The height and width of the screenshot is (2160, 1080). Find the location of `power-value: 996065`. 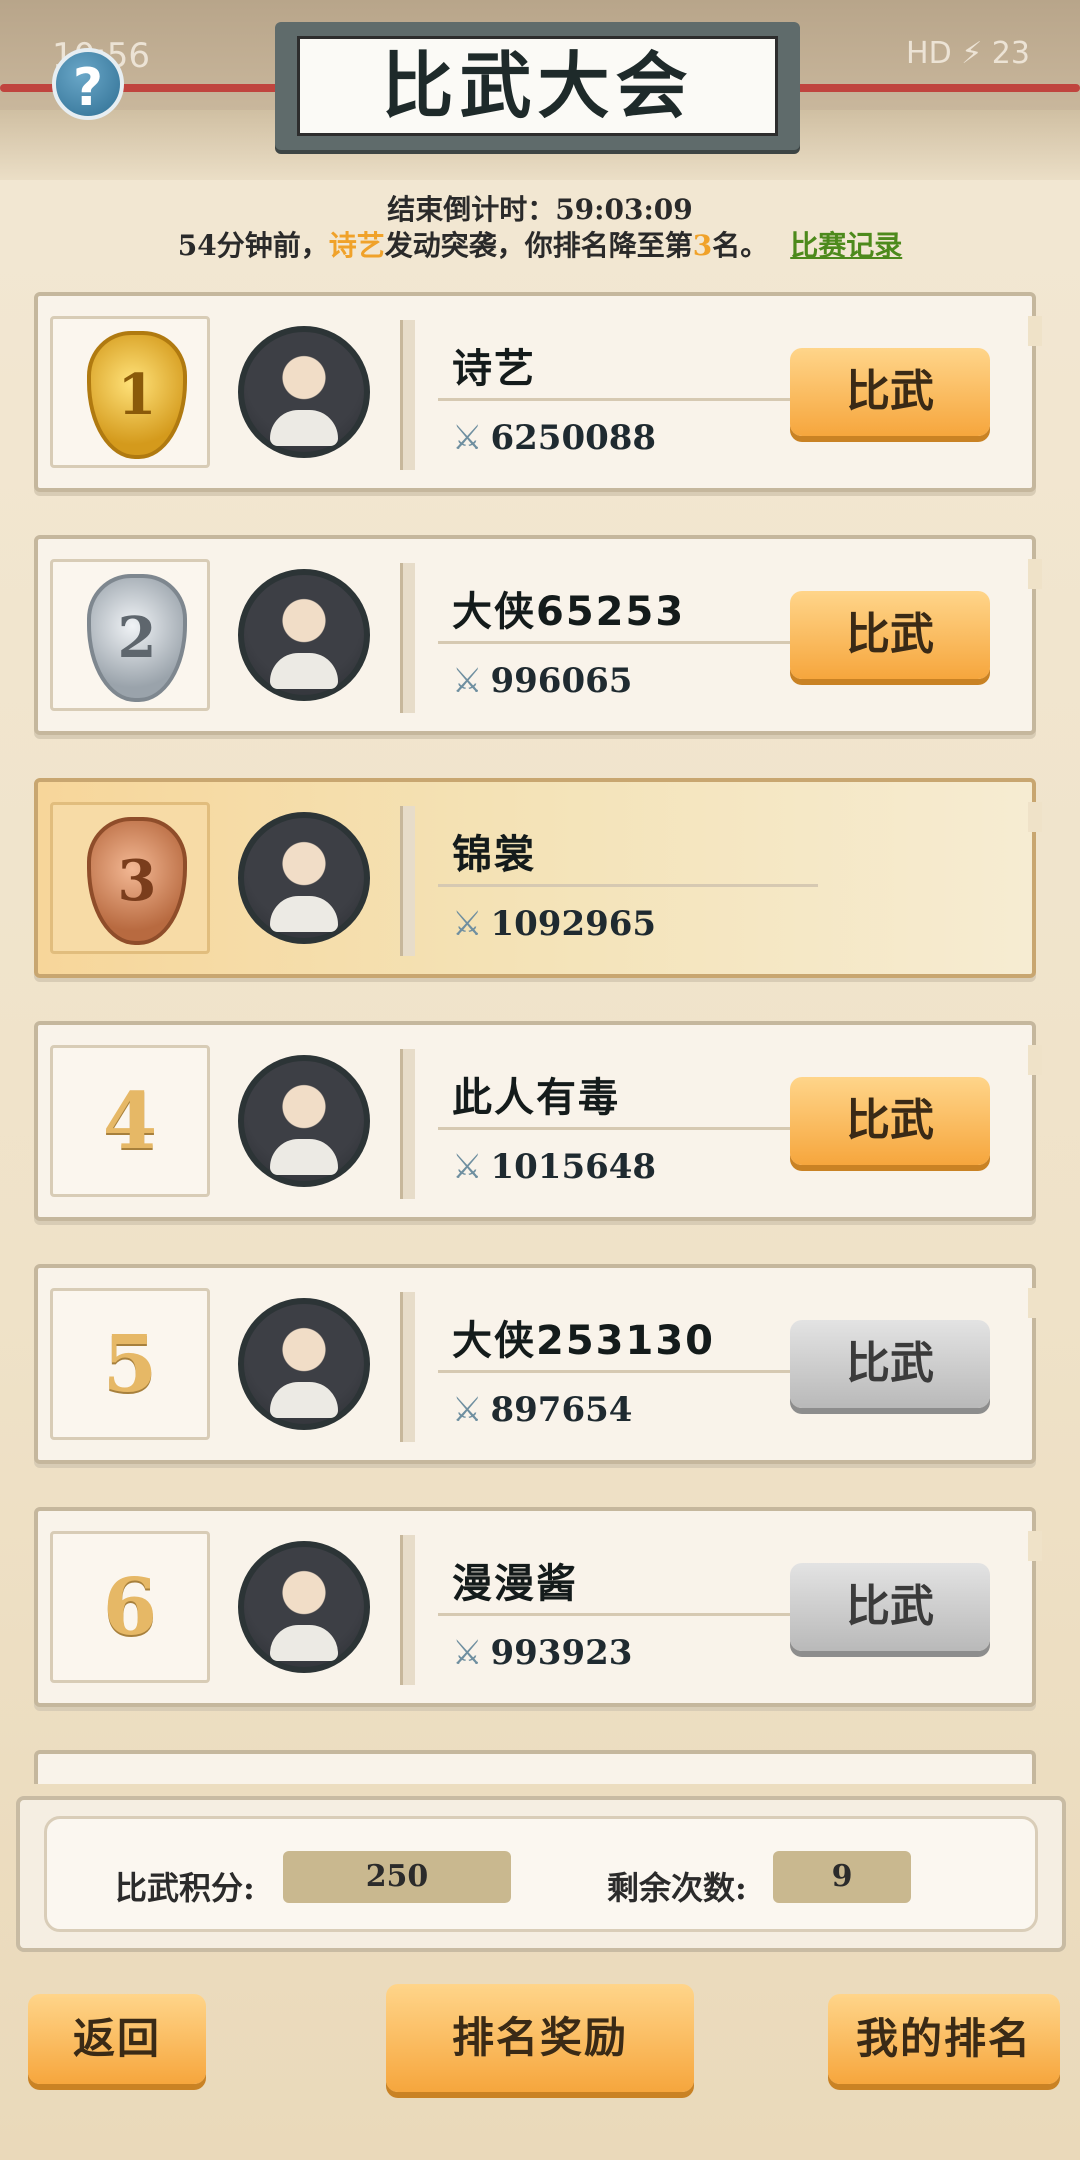

power-value: 996065 is located at coordinates (561, 681).